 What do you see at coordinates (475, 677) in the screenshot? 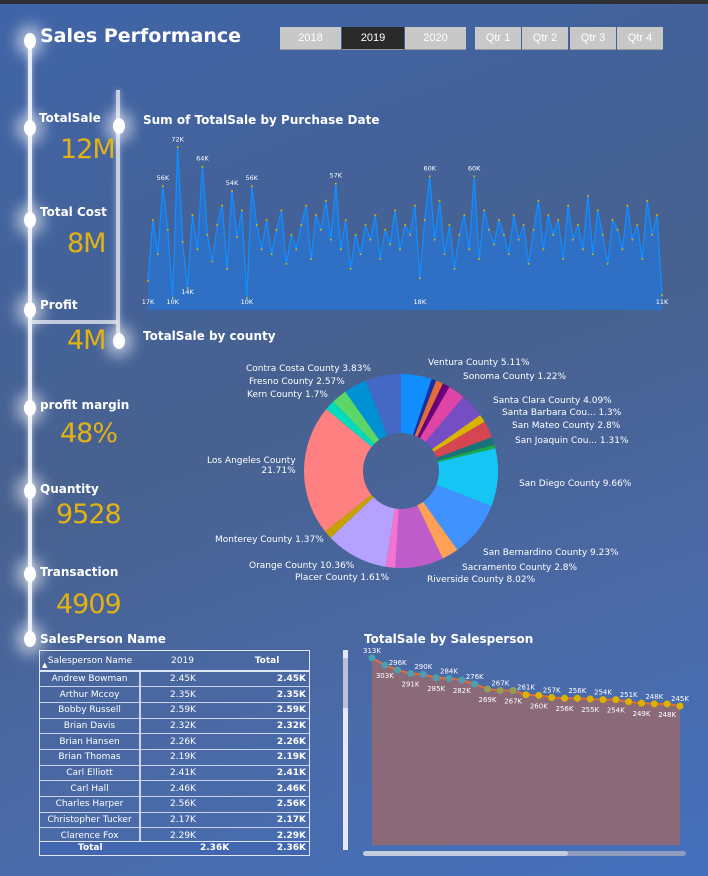
I see `area-data-label: 276K` at bounding box center [475, 677].